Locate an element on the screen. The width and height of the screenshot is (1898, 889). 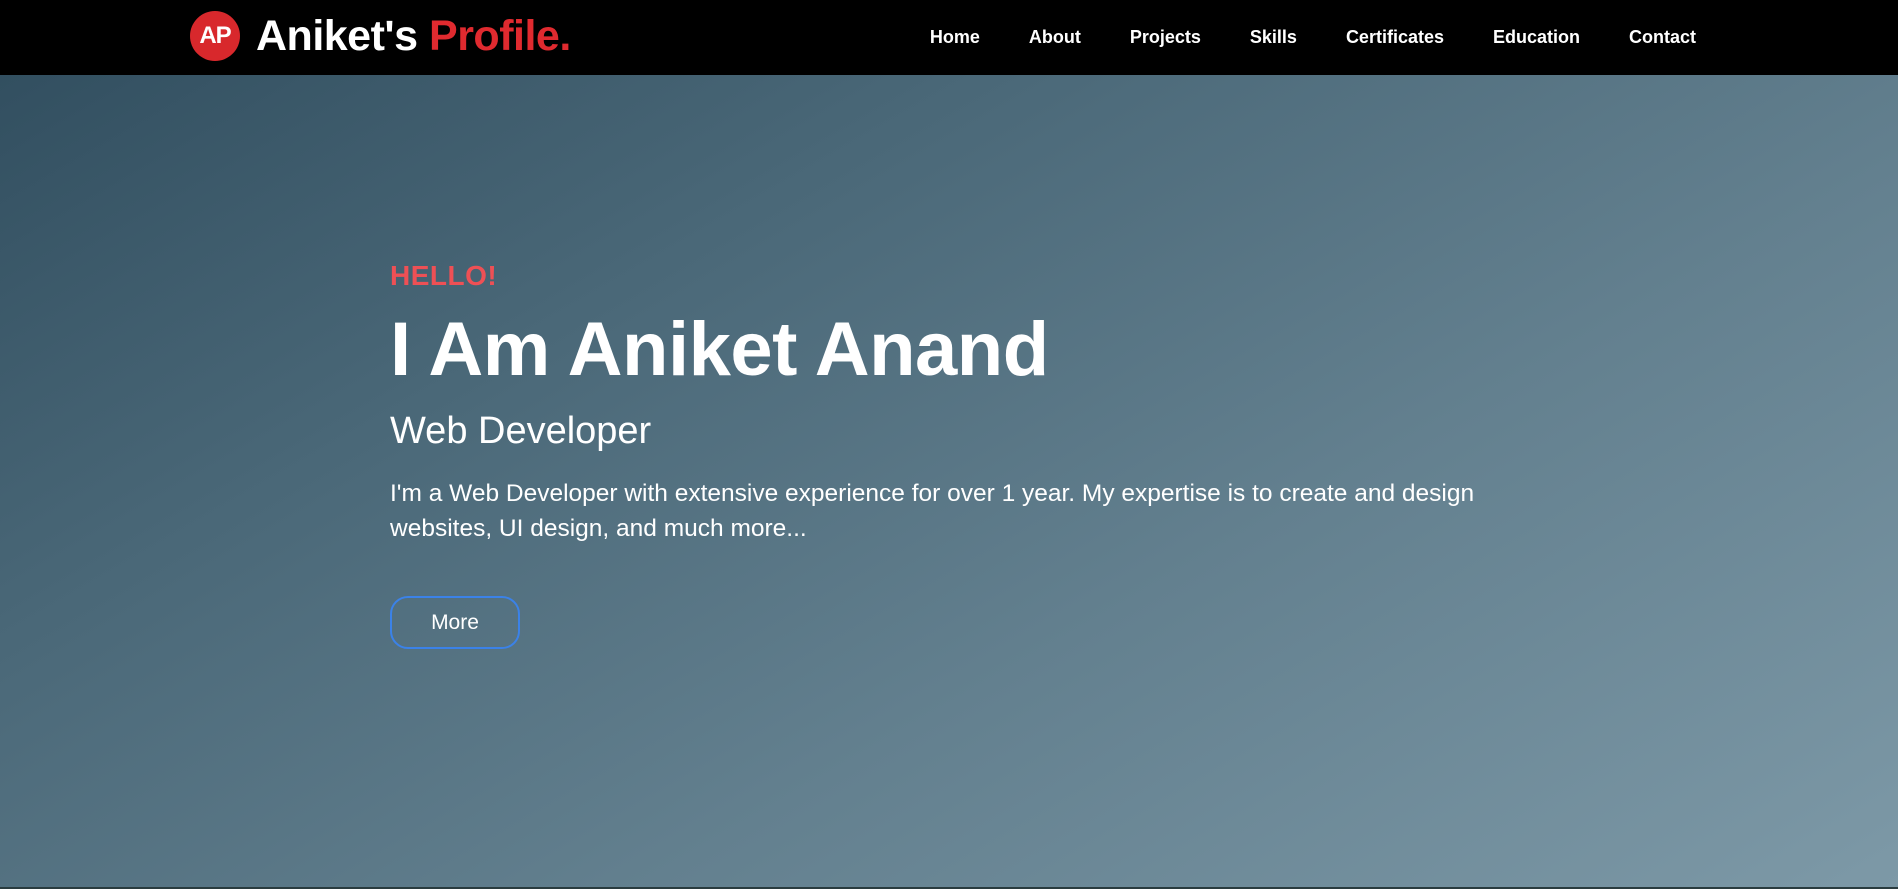
logo-badge: AP is located at coordinates (215, 36).